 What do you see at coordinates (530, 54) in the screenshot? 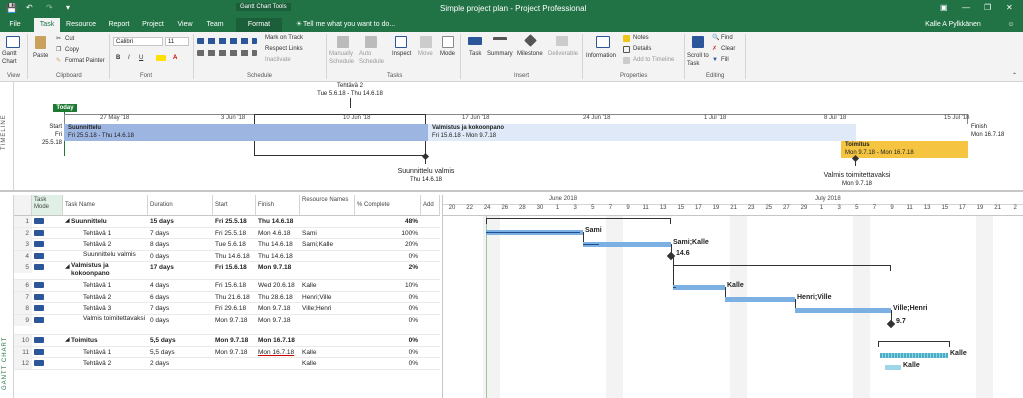
I see `milestone-button: Milestone` at bounding box center [530, 54].